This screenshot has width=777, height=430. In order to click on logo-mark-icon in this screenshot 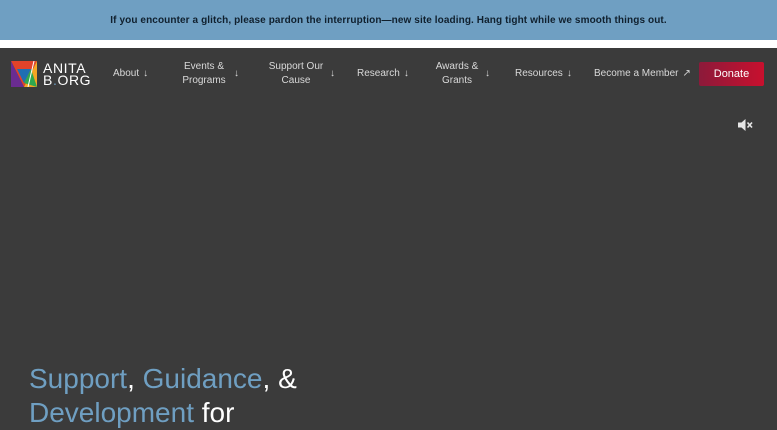, I will do `click(24, 74)`.